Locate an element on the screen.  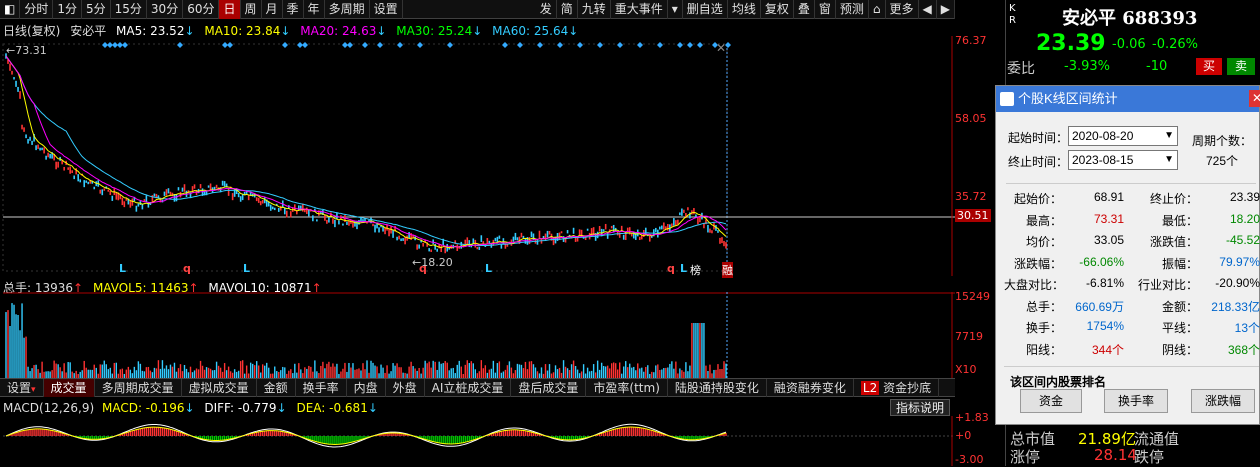
stat-label: 振幅： is located at coordinates (1167, 263).